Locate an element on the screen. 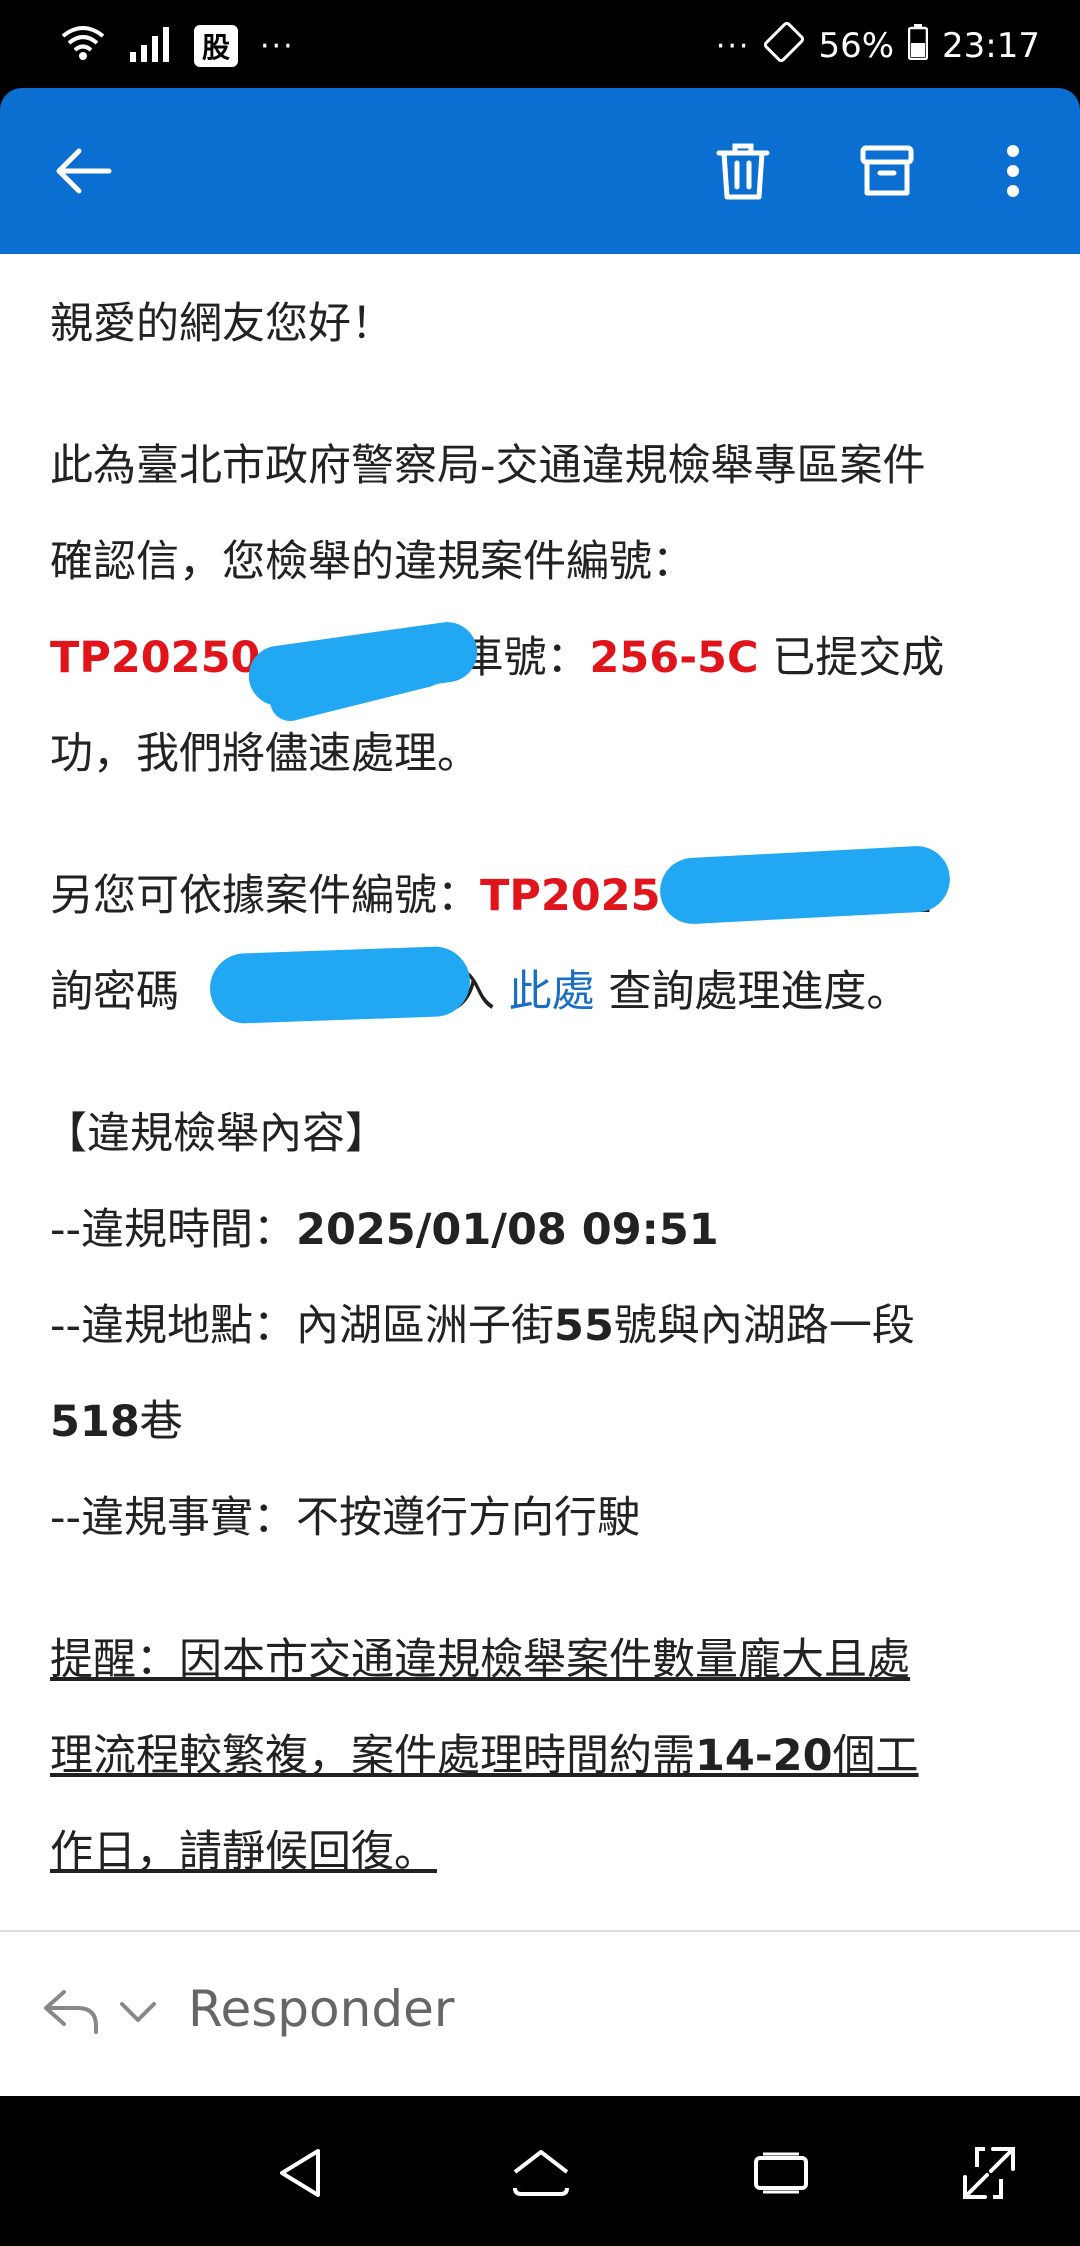 This screenshot has width=1080, height=2246. clock: 23:17 is located at coordinates (991, 46).